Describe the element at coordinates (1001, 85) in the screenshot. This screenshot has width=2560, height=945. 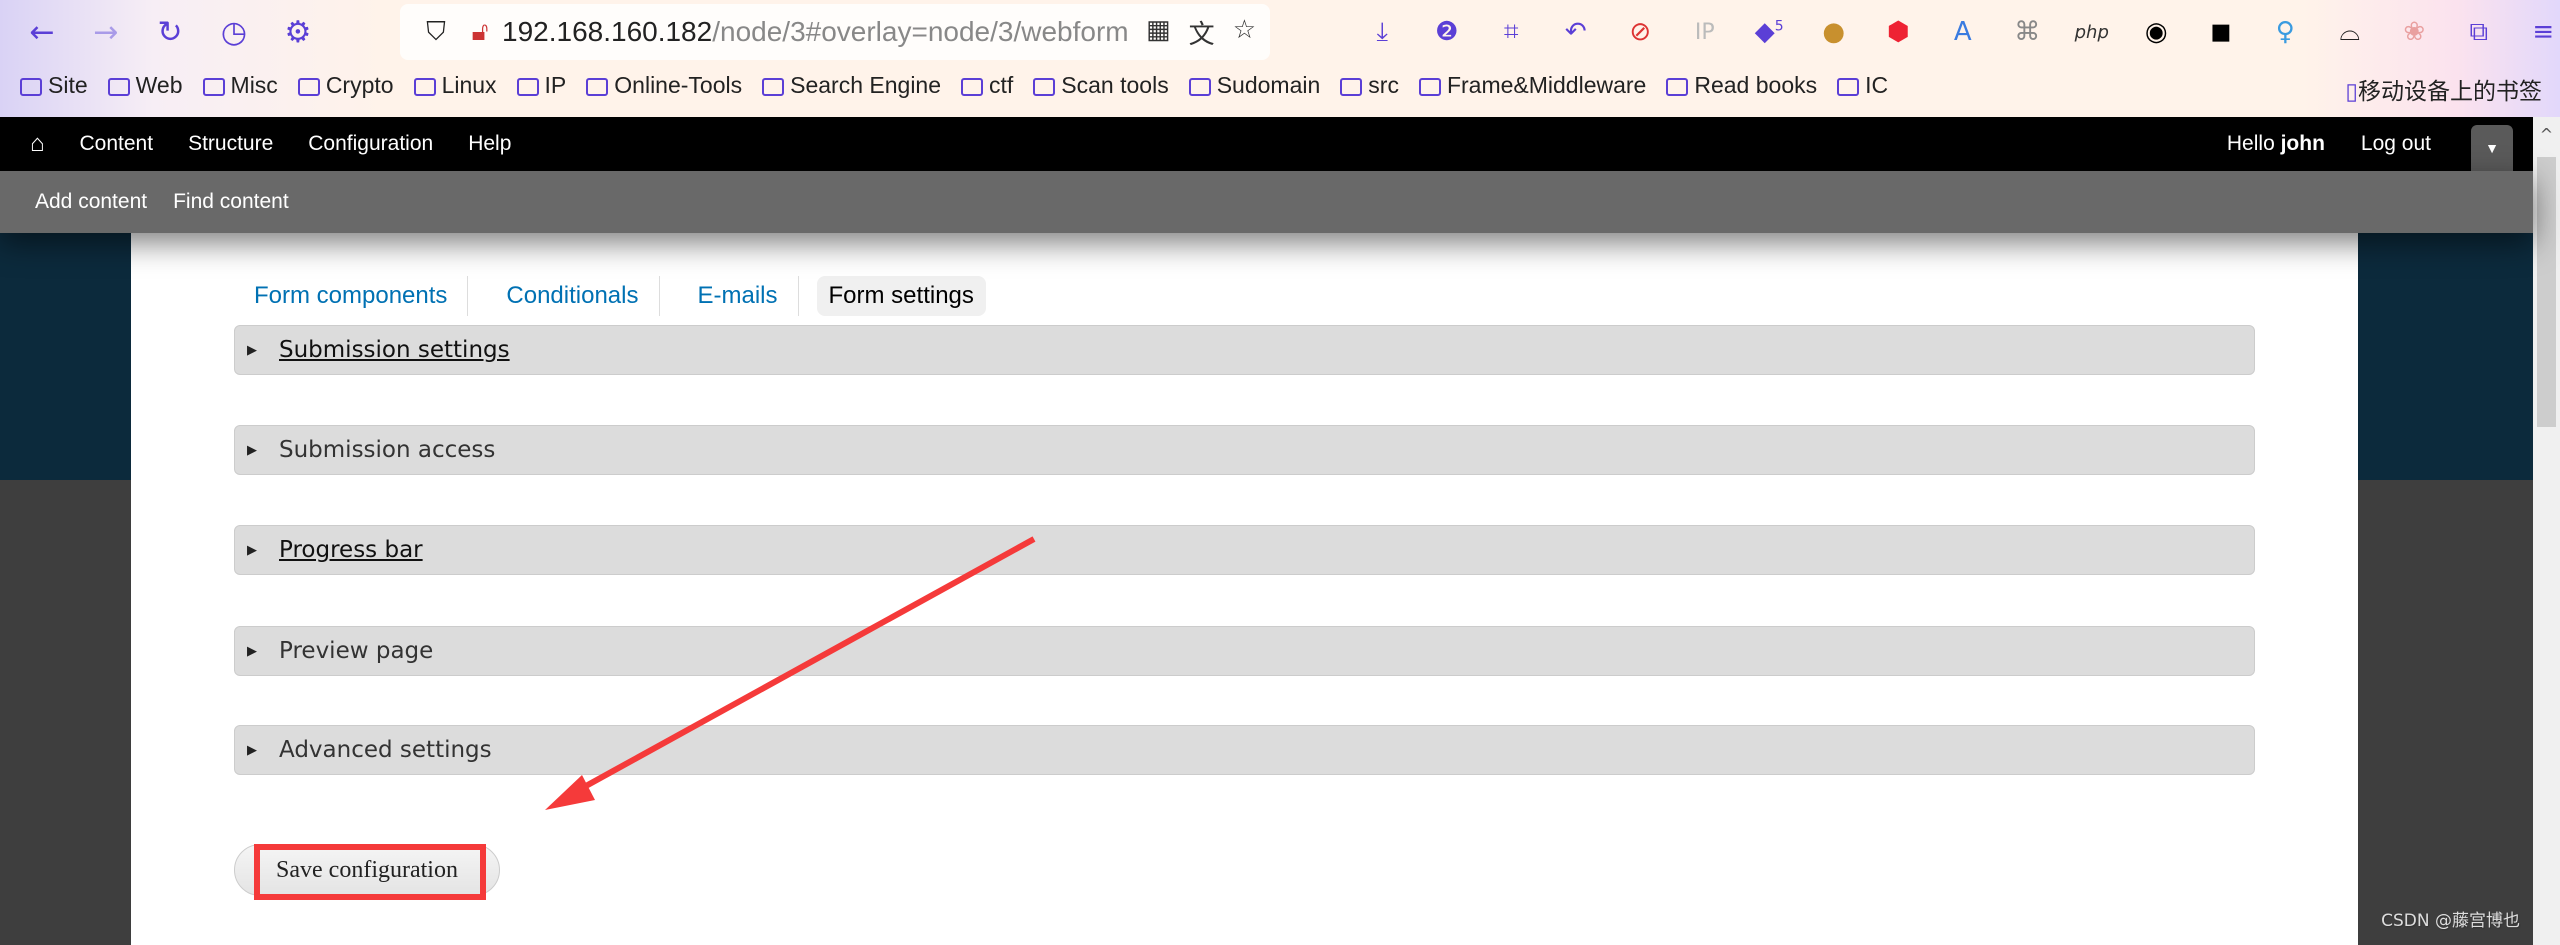
I see `bookmark-label: ctf` at that location.